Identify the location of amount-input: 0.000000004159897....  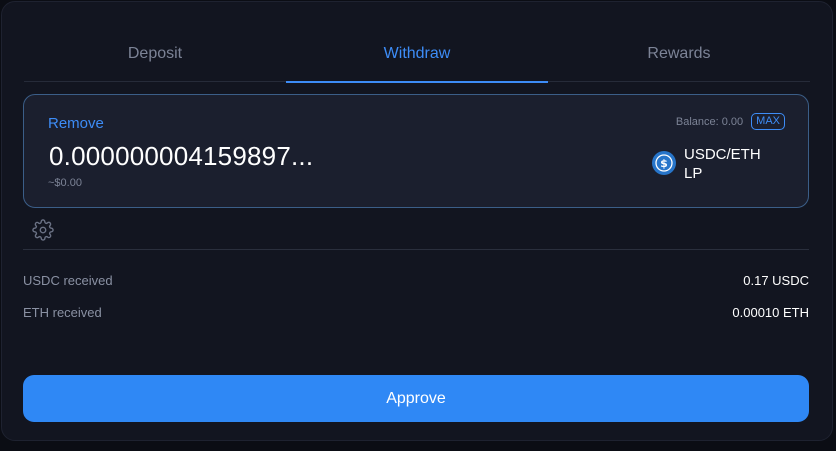
(181, 156).